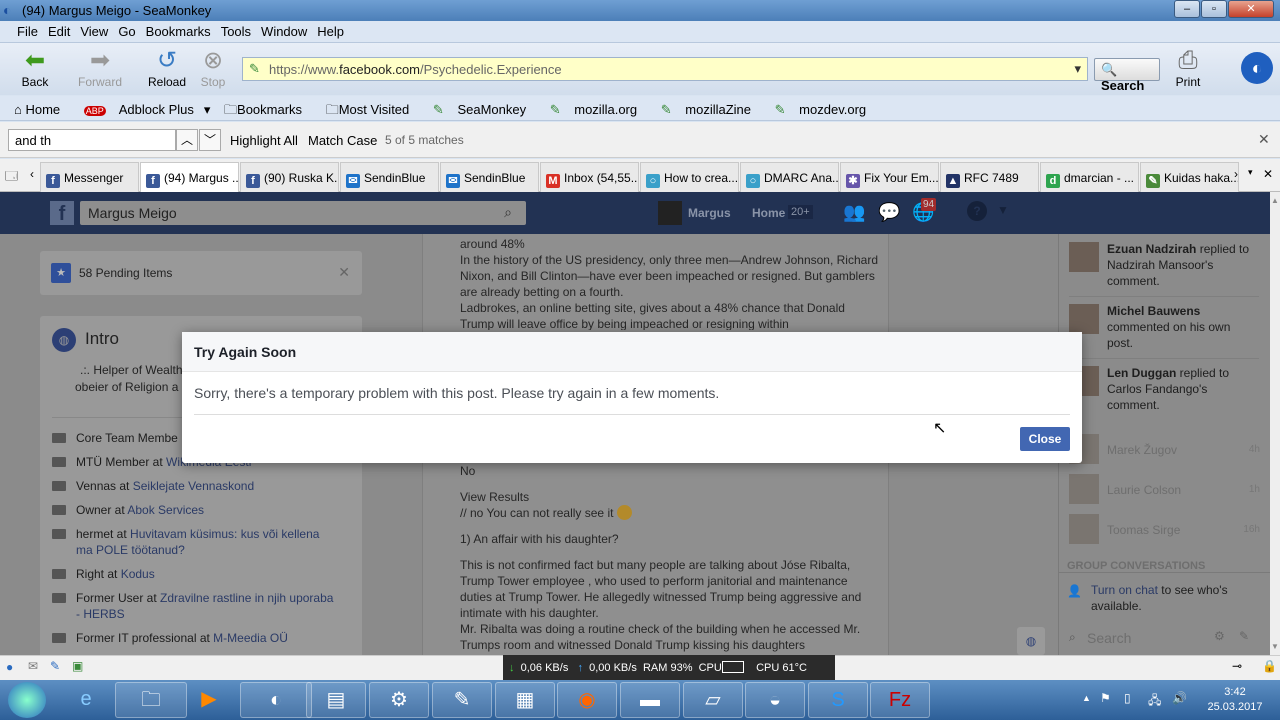  I want to click on online-plug-icon: ⊸, so click(1237, 666).